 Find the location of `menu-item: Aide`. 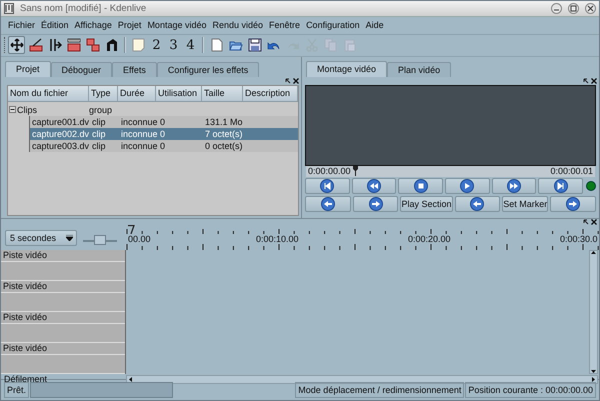

menu-item: Aide is located at coordinates (374, 25).